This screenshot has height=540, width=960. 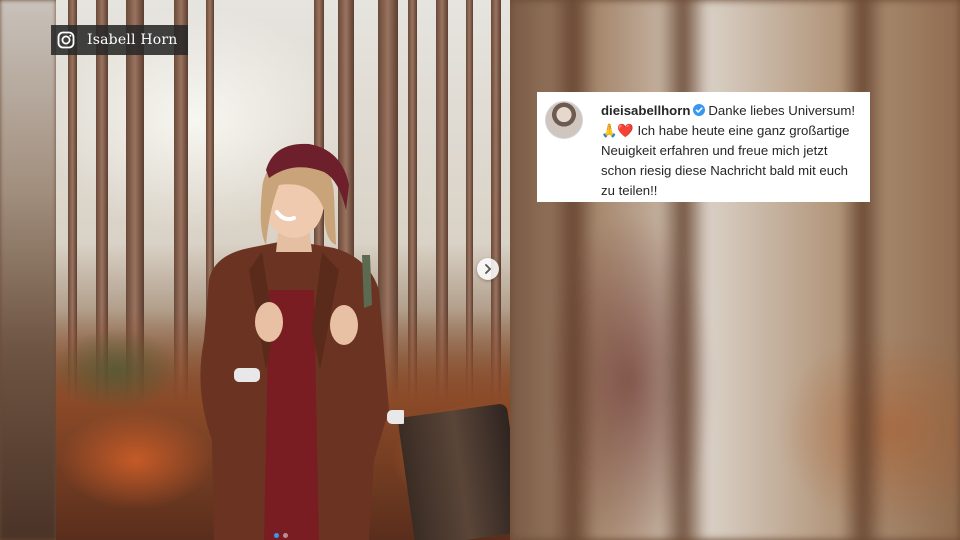 What do you see at coordinates (564, 120) in the screenshot?
I see `avatar` at bounding box center [564, 120].